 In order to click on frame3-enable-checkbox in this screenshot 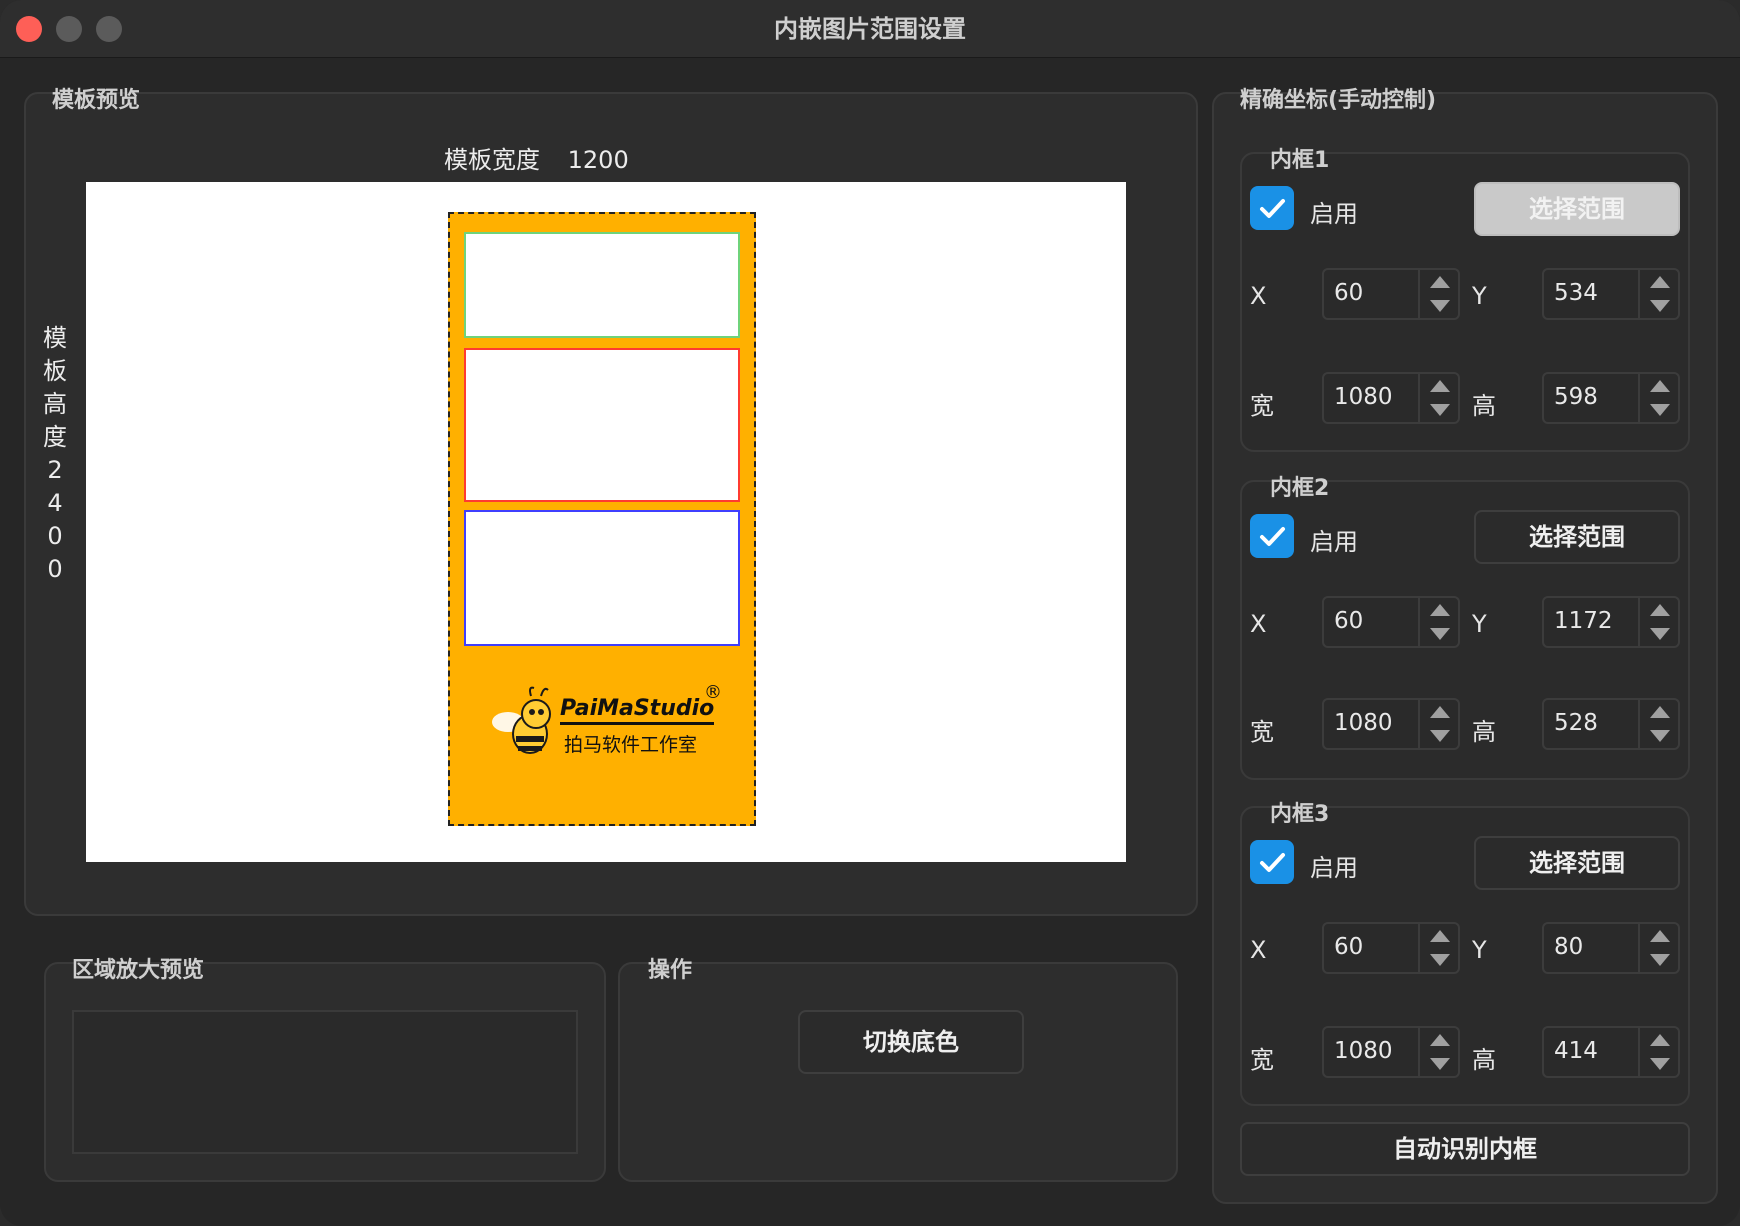, I will do `click(1272, 862)`.